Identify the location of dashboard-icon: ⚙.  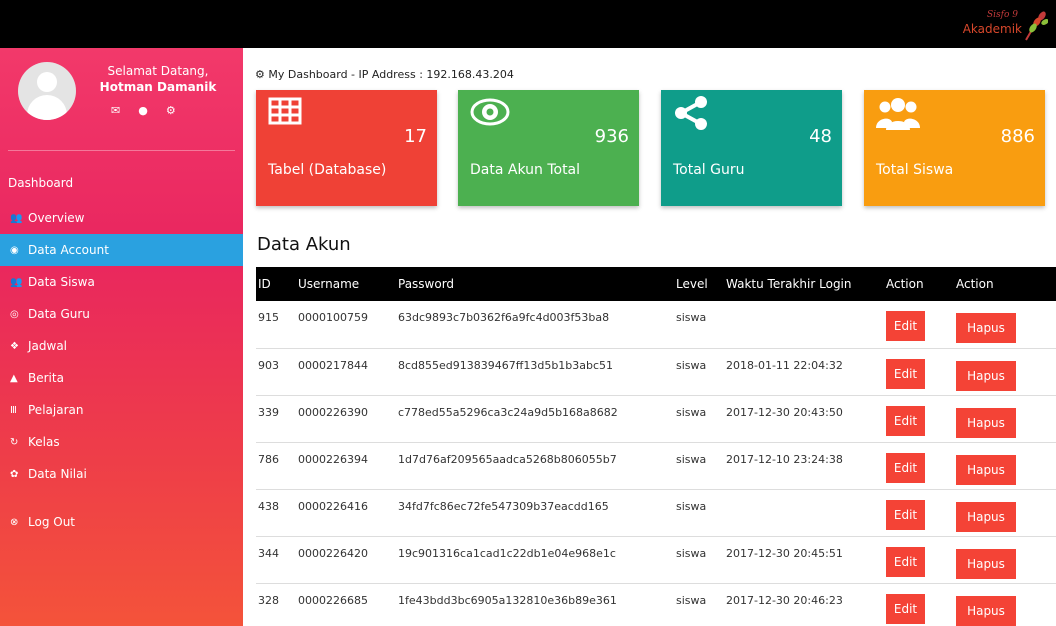
(260, 74).